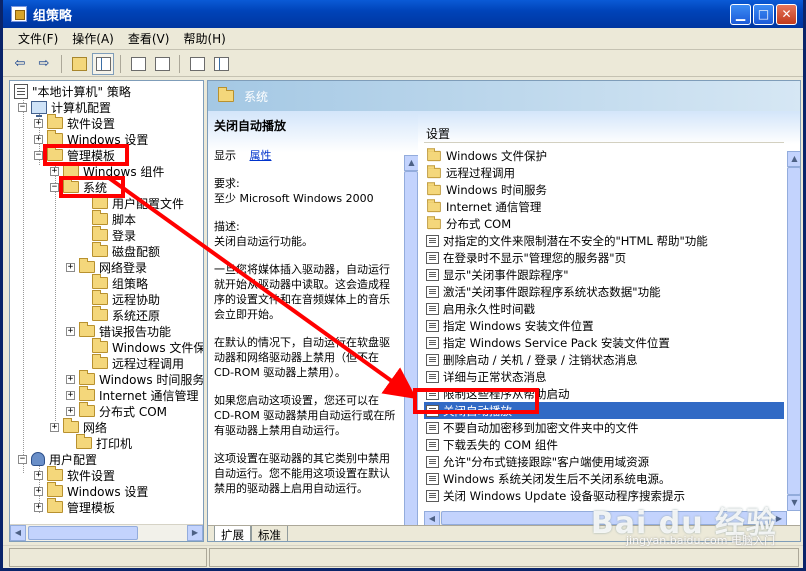  I want to click on list-setting-item: 删除启动 / 关机 / 登录 / 注销状态消息, so click(604, 359).